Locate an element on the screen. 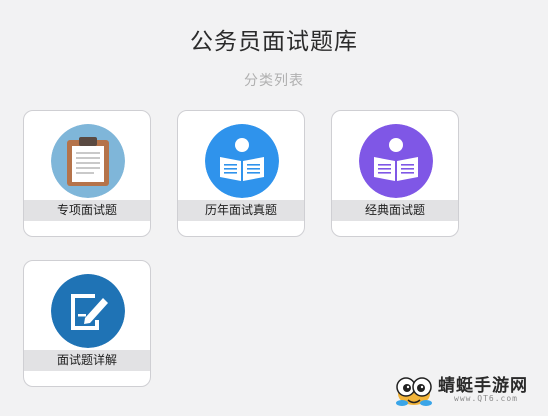  category-card-classic-questions: 经典面试题 is located at coordinates (395, 173).